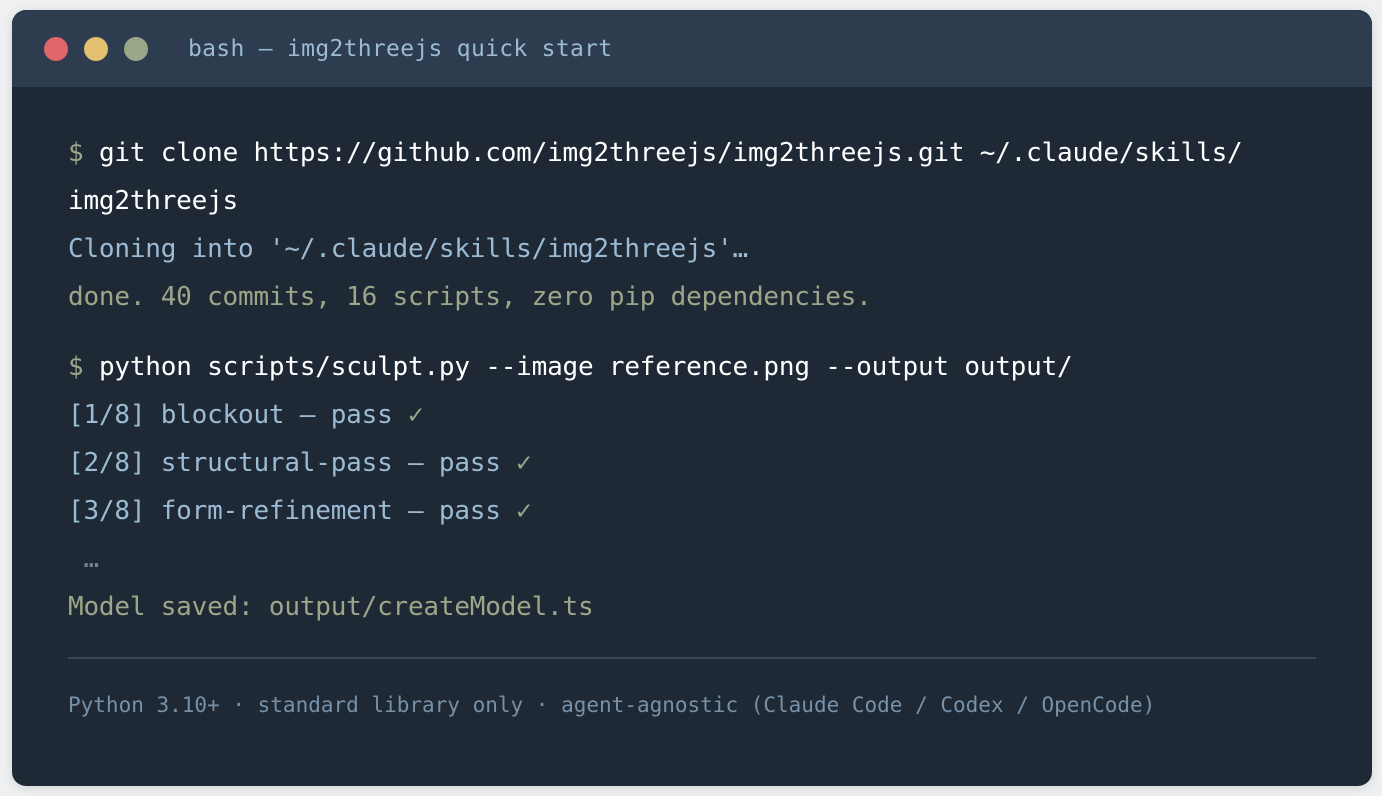 Image resolution: width=1382 pixels, height=796 pixels. What do you see at coordinates (331, 607) in the screenshot?
I see `output-model-saved: Model saved: output/createModel.ts` at bounding box center [331, 607].